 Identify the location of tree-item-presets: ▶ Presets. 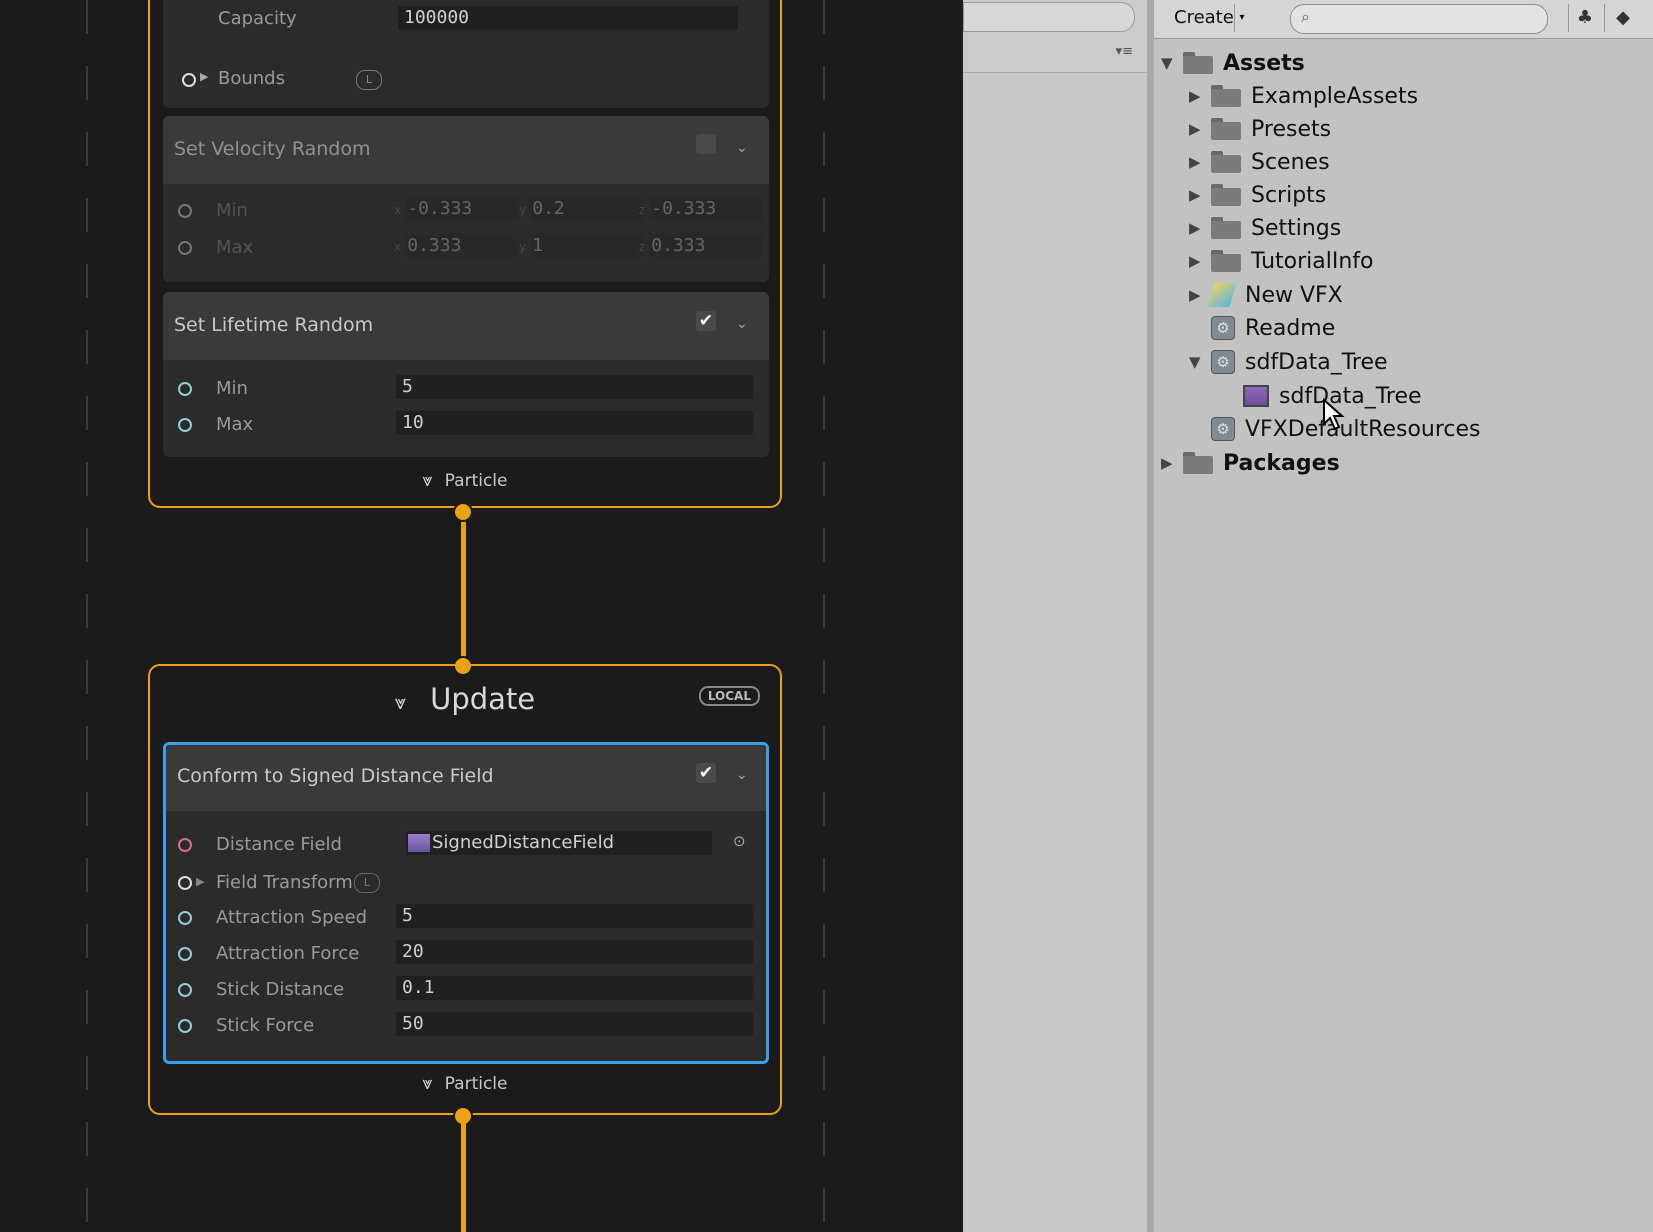
(1260, 129).